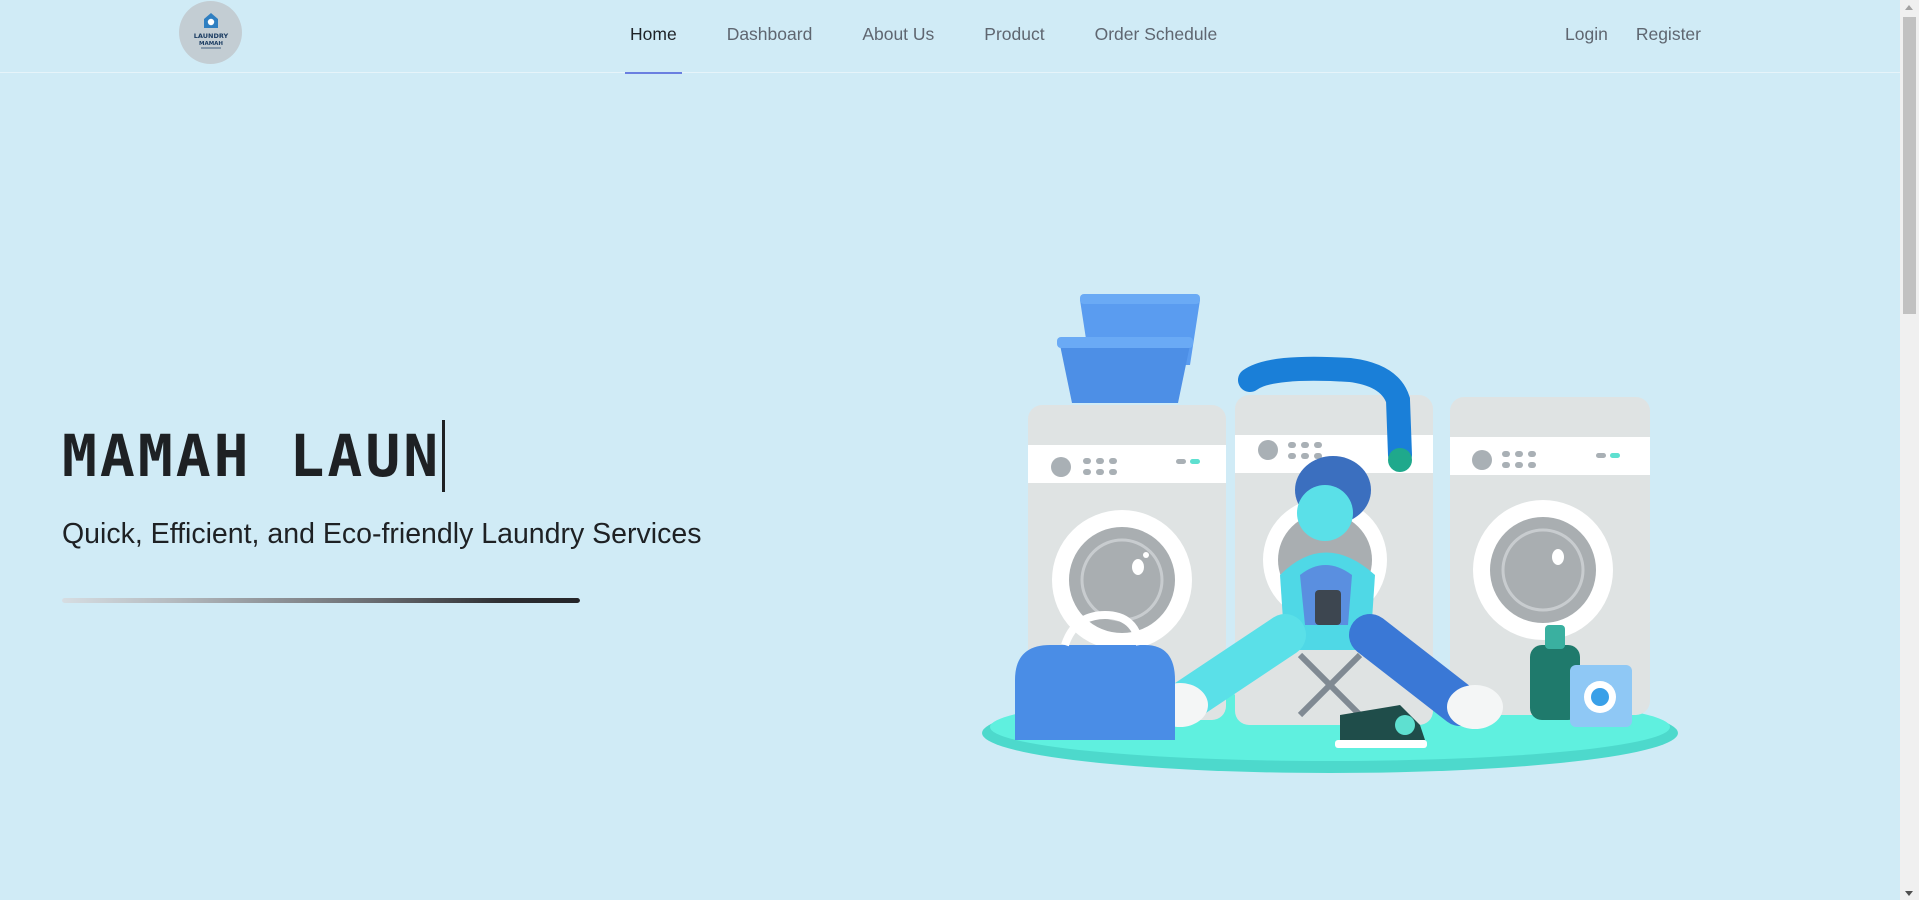 This screenshot has height=900, width=1919. I want to click on laundry-basket-icon, so click(1128, 348).